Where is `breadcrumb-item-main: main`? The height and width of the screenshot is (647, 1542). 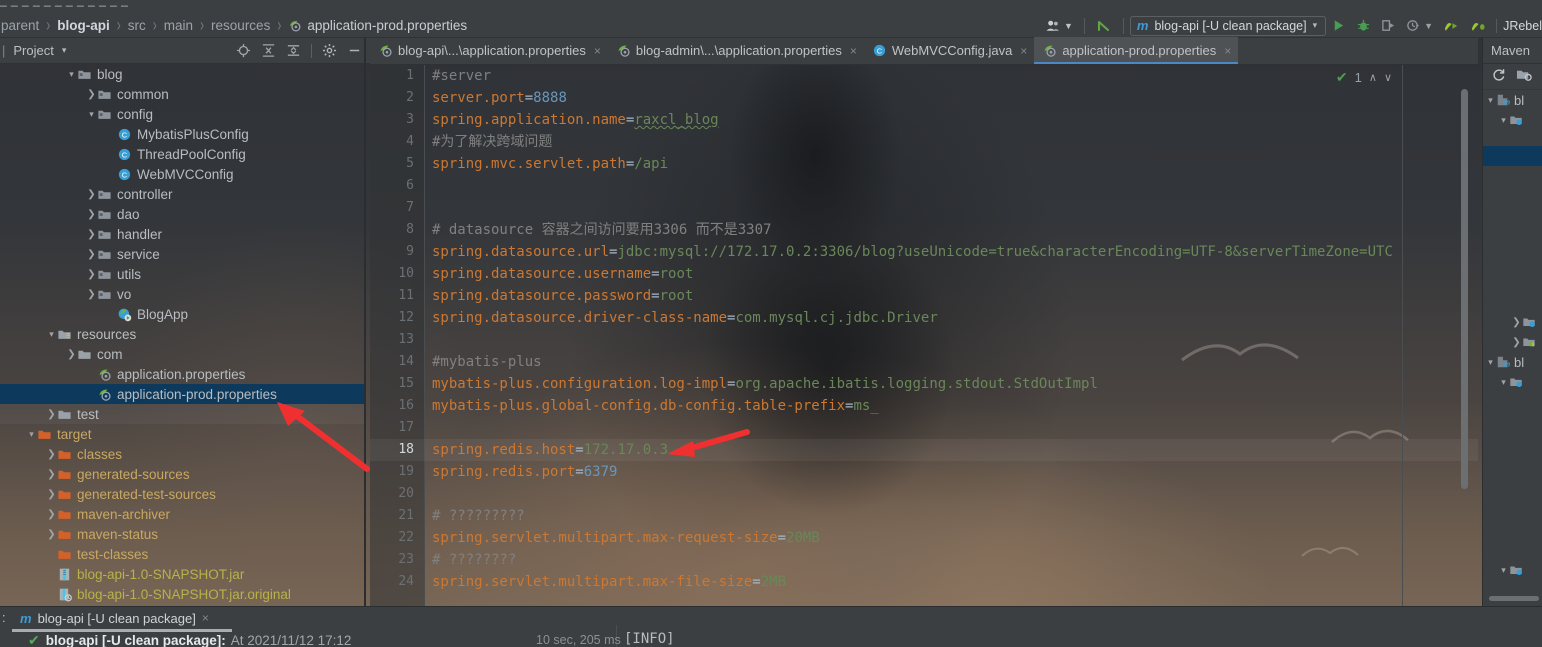
breadcrumb-item-main: main is located at coordinates (178, 25).